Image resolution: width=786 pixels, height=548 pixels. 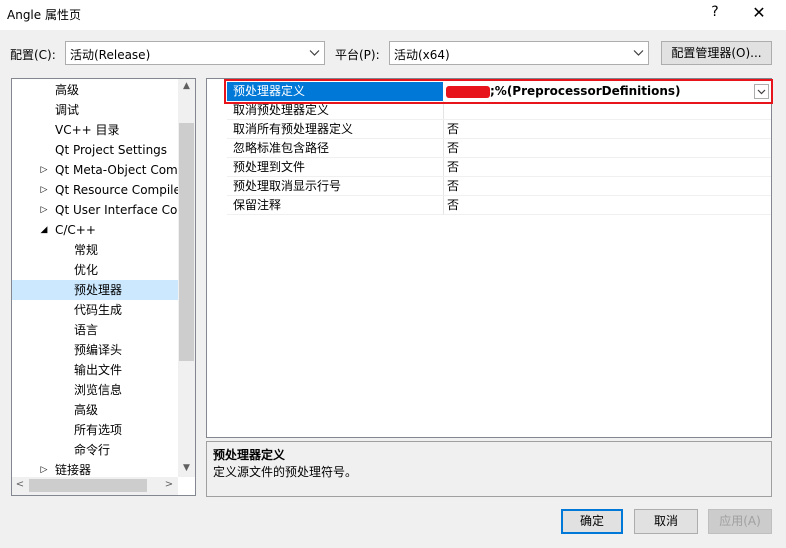 What do you see at coordinates (499, 205) in the screenshot?
I see `property-row: 保留注释 否` at bounding box center [499, 205].